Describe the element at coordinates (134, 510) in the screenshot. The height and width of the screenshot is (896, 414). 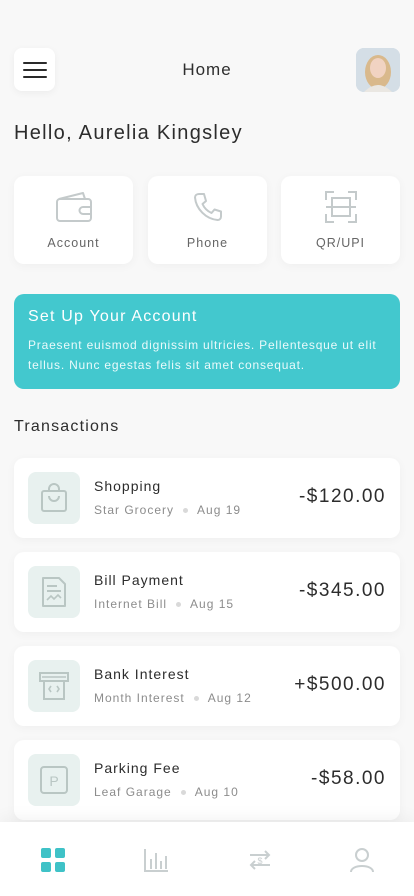
I see `transaction-merchant: Star Grocery` at that location.